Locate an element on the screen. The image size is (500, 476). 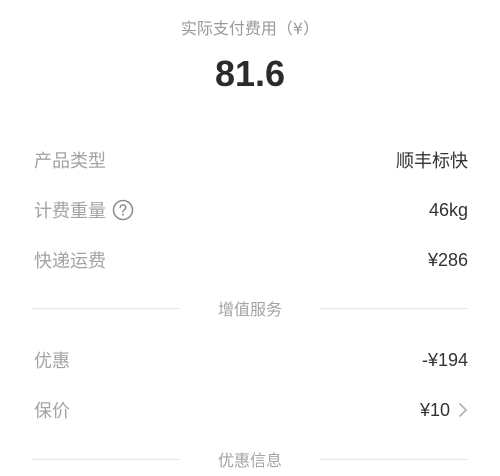
insurance-value: ¥10 is located at coordinates (434, 409).